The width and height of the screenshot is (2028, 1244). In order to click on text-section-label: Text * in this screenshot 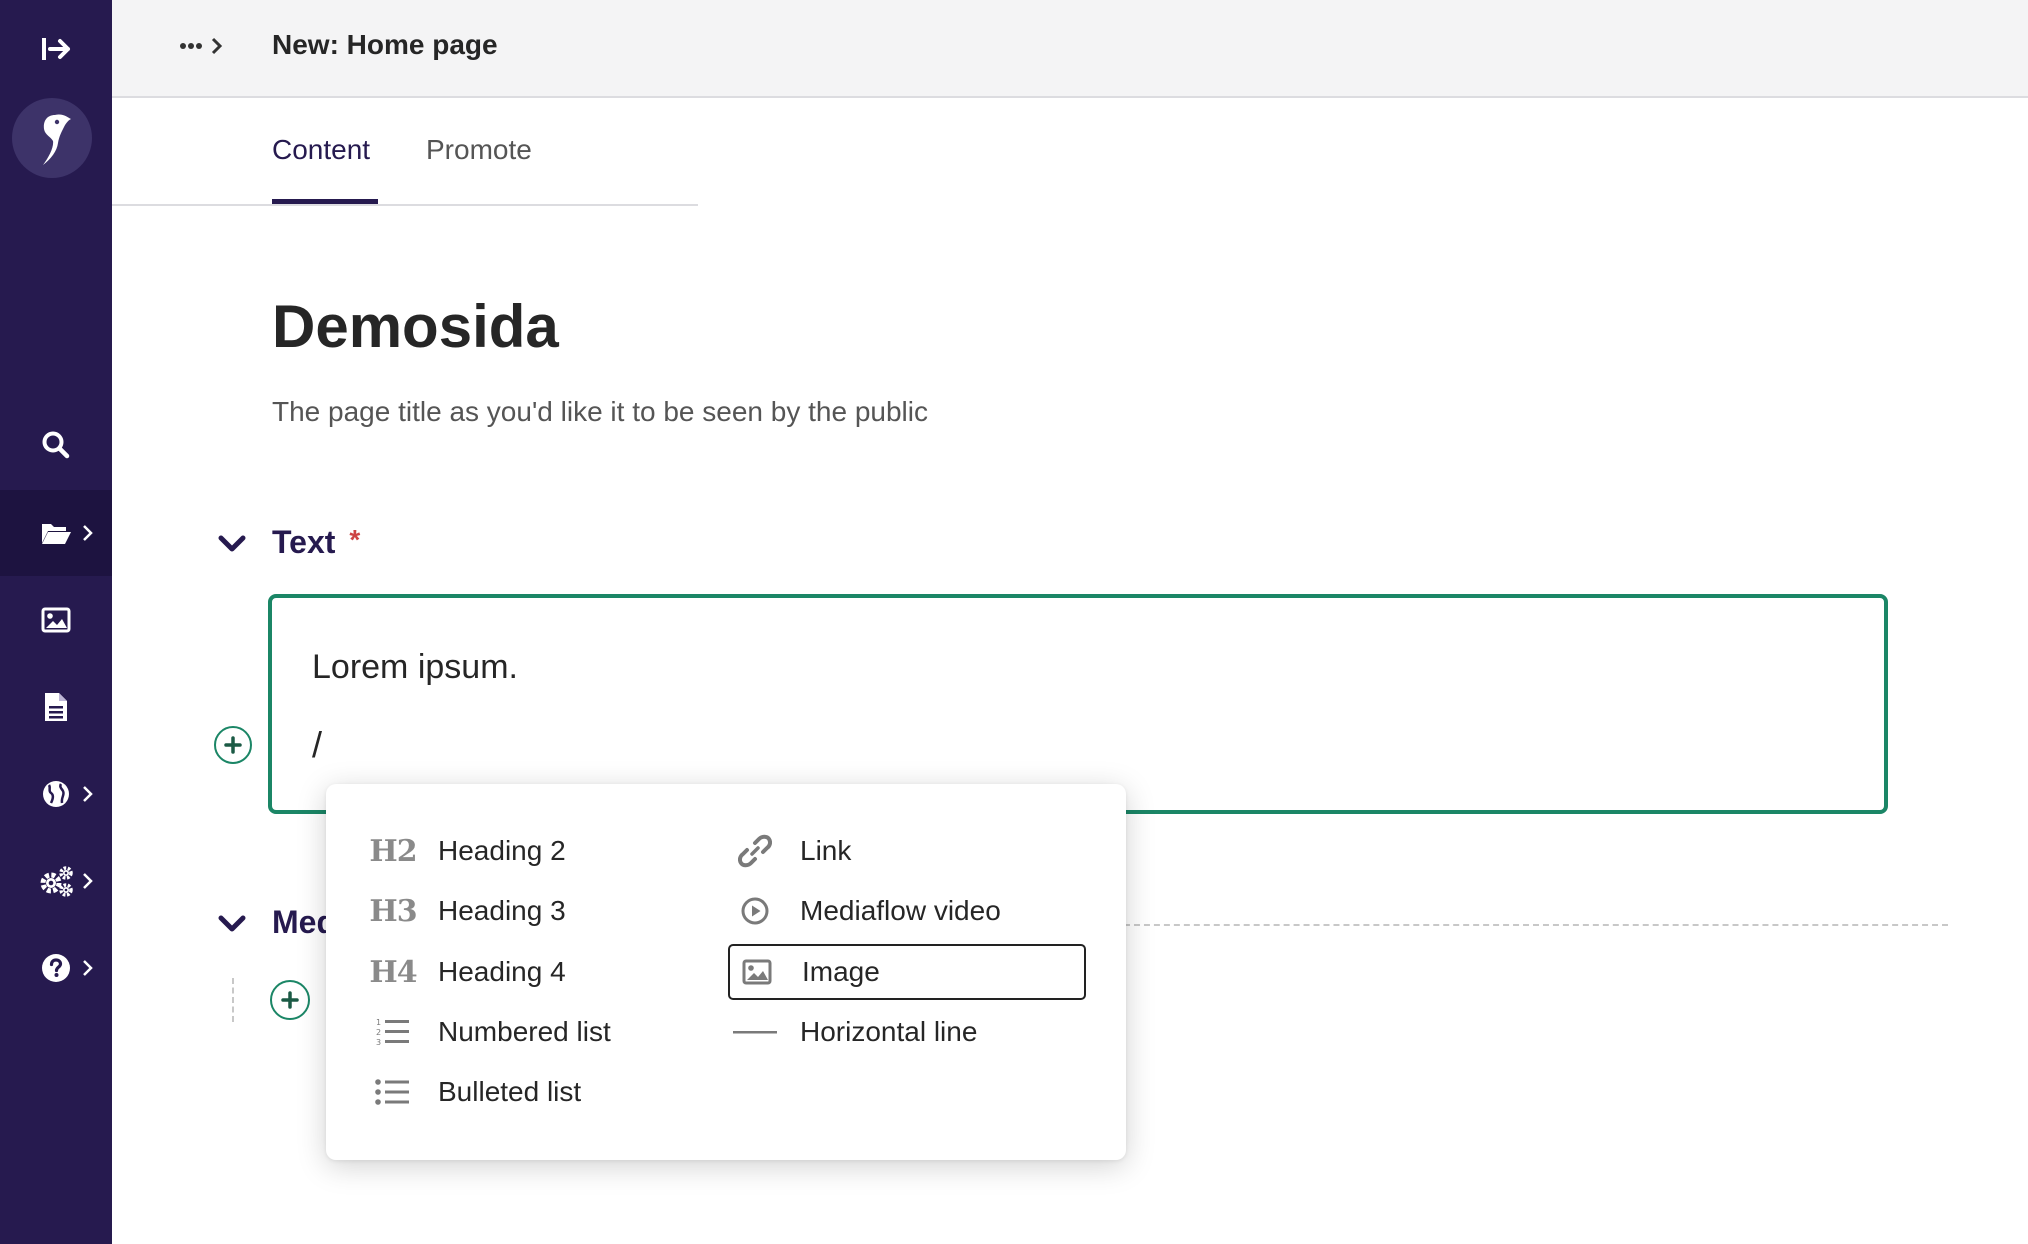, I will do `click(316, 542)`.